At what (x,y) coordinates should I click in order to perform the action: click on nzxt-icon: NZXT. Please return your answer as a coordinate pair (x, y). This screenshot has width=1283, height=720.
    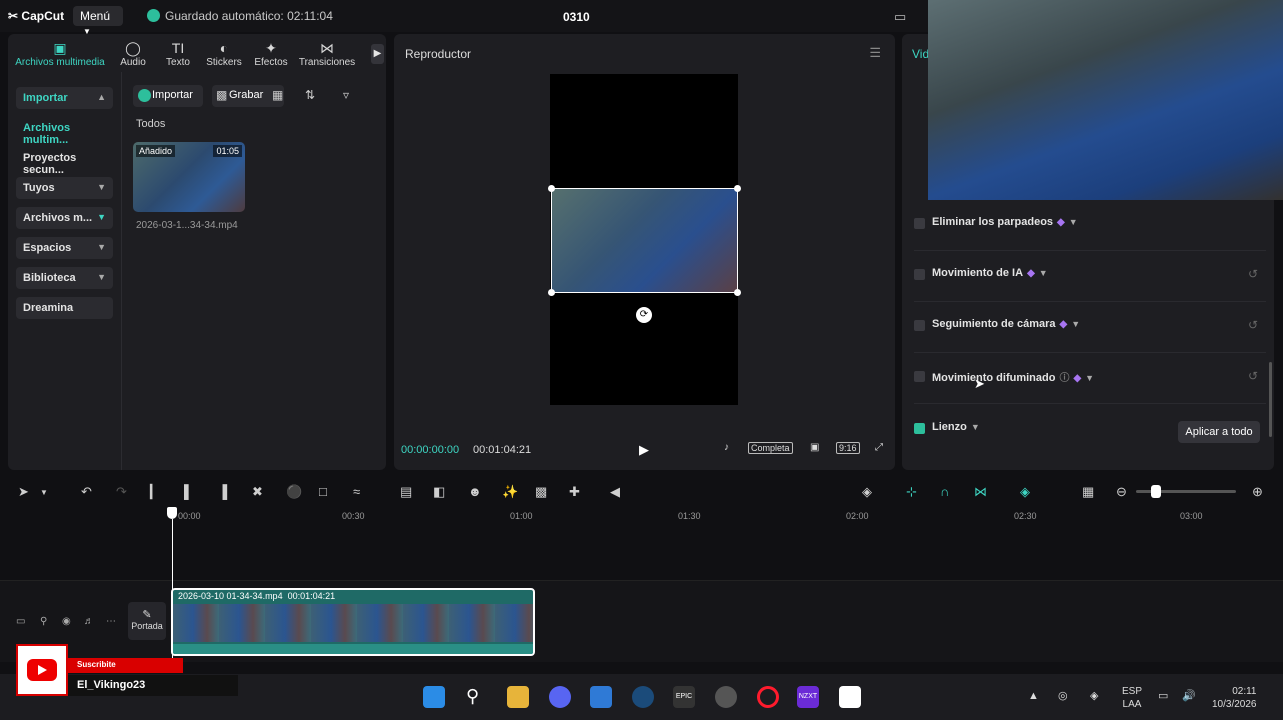
    Looking at the image, I should click on (808, 697).